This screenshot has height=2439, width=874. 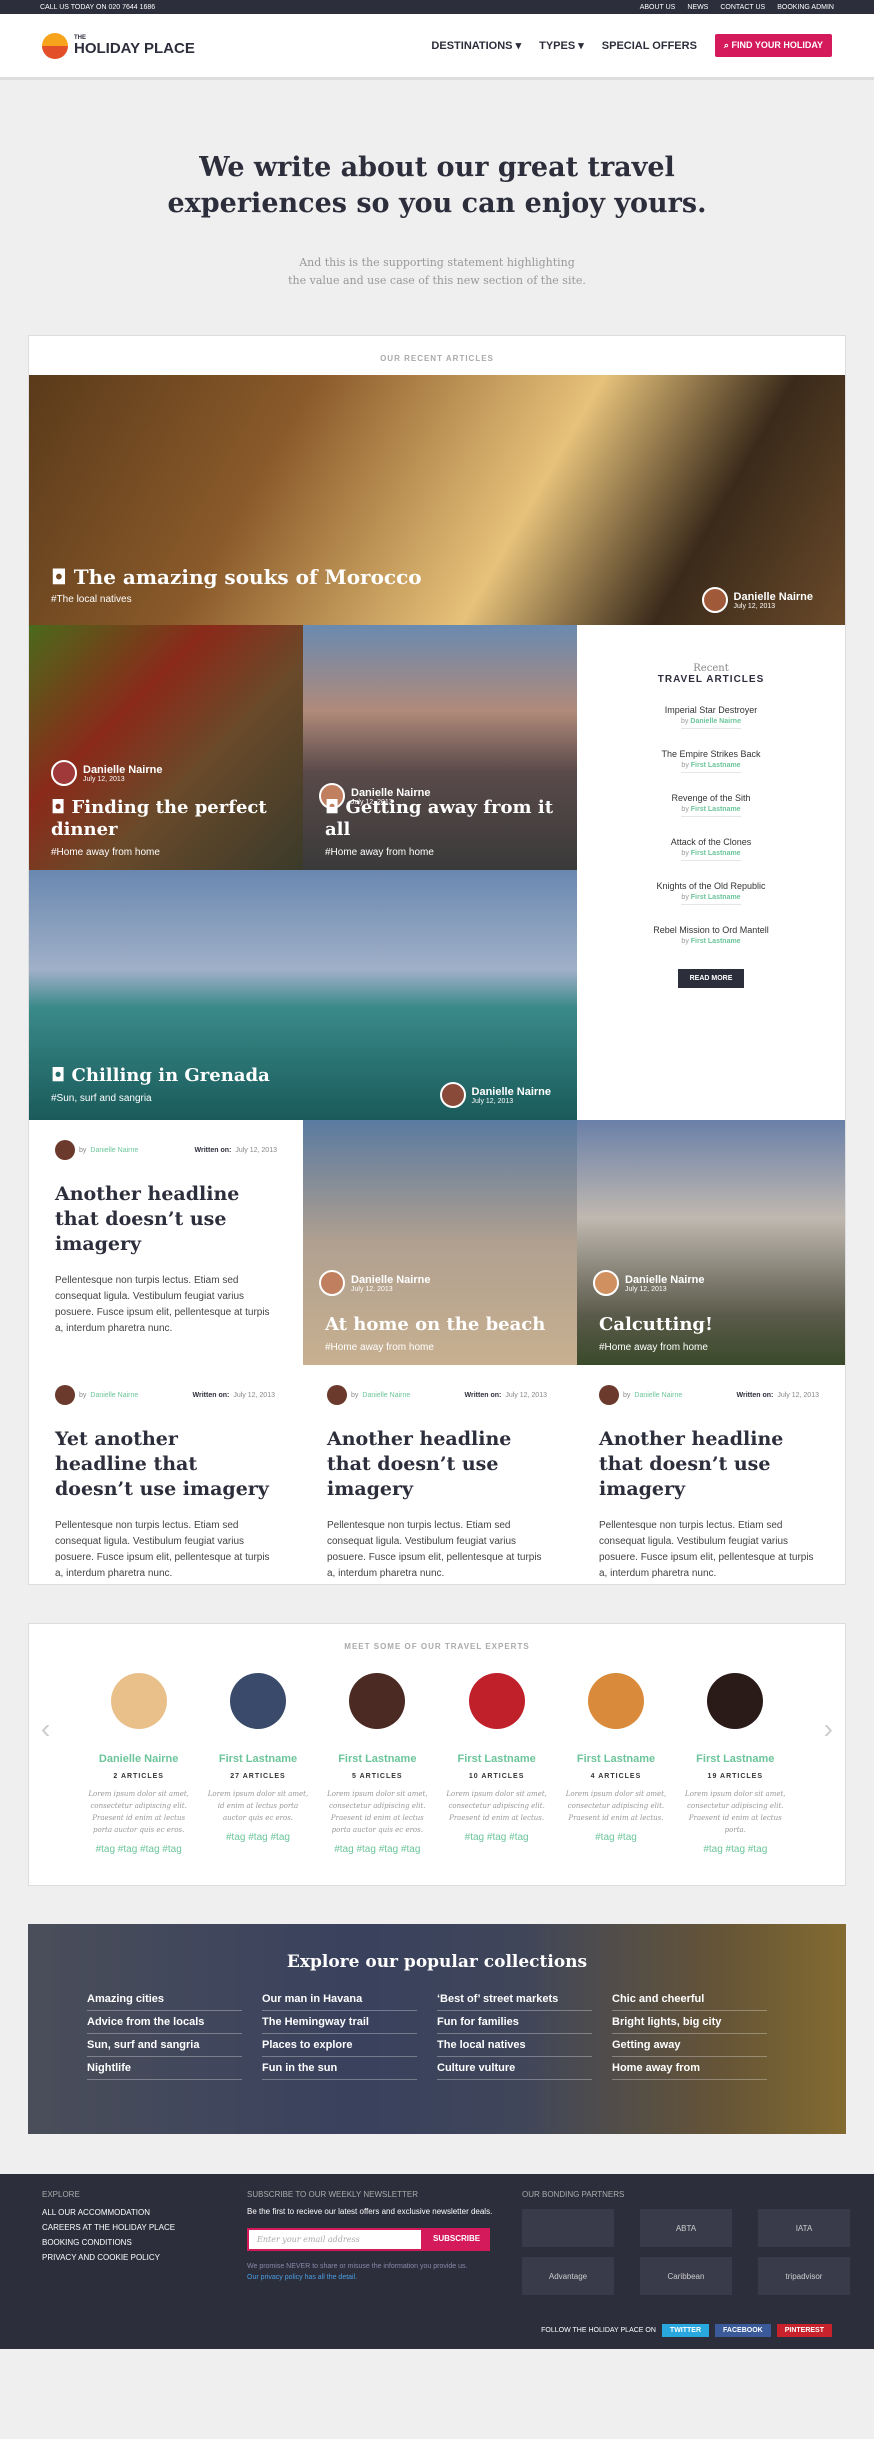 What do you see at coordinates (649, 46) in the screenshot?
I see `nav-special-offers: SPECIAL OFFERS` at bounding box center [649, 46].